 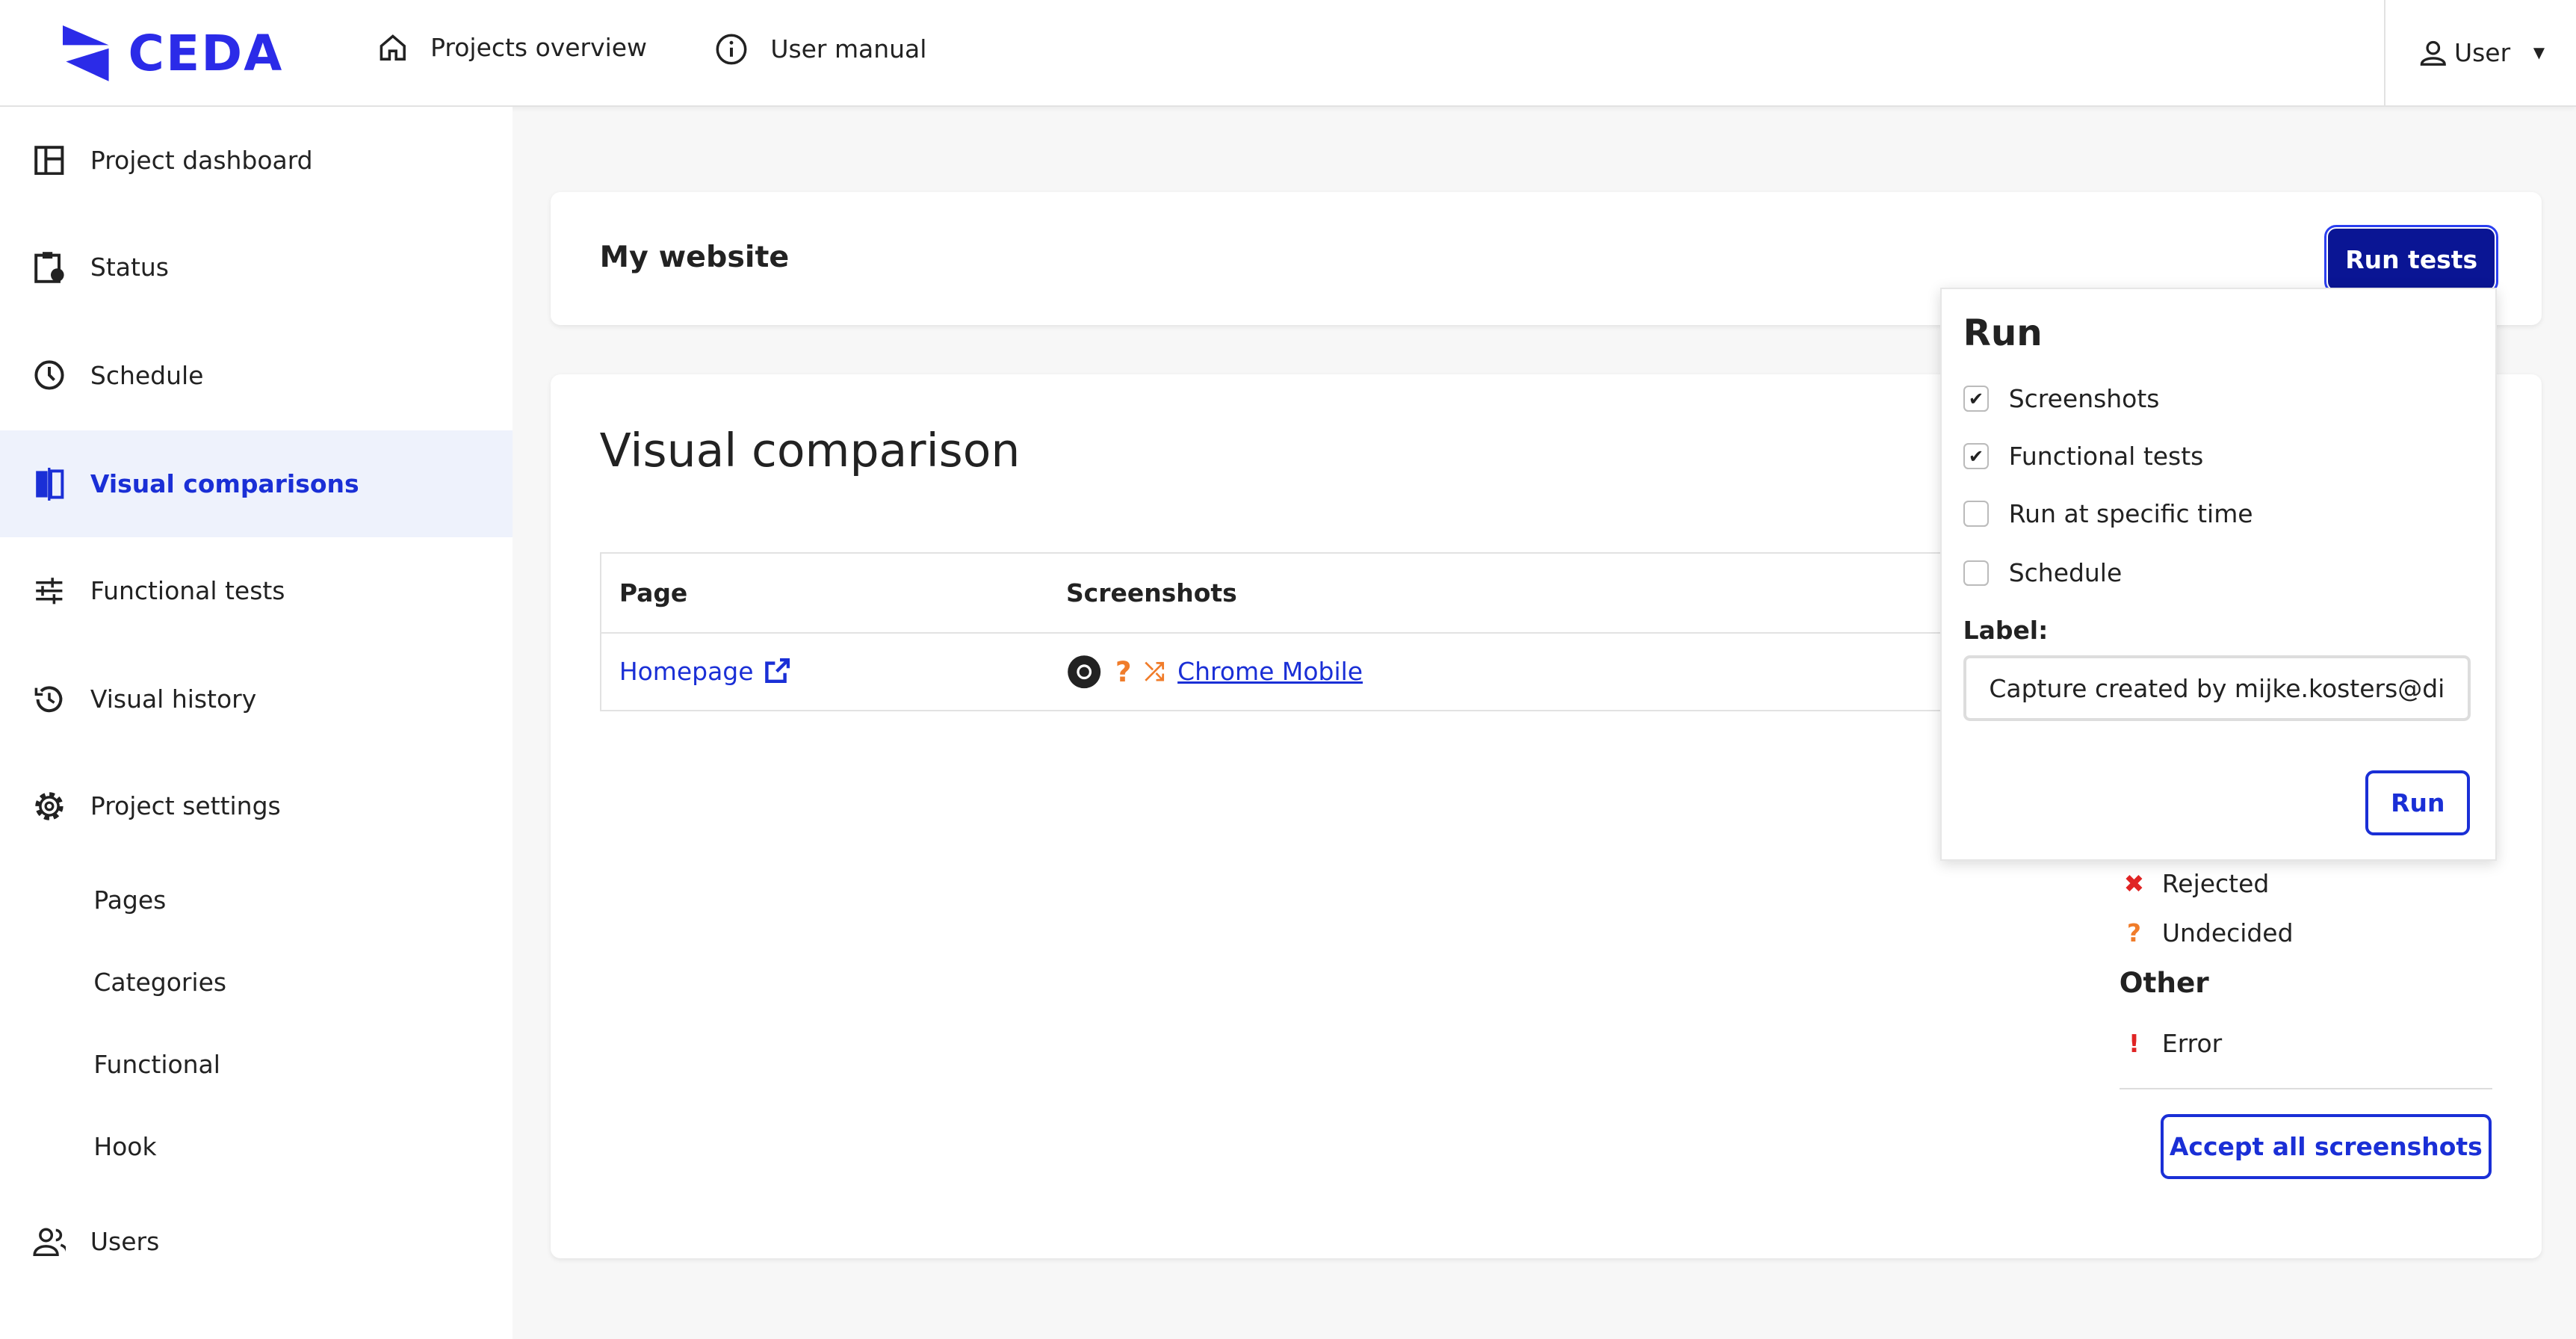 I want to click on legend-label: Rejected, so click(x=2215, y=884).